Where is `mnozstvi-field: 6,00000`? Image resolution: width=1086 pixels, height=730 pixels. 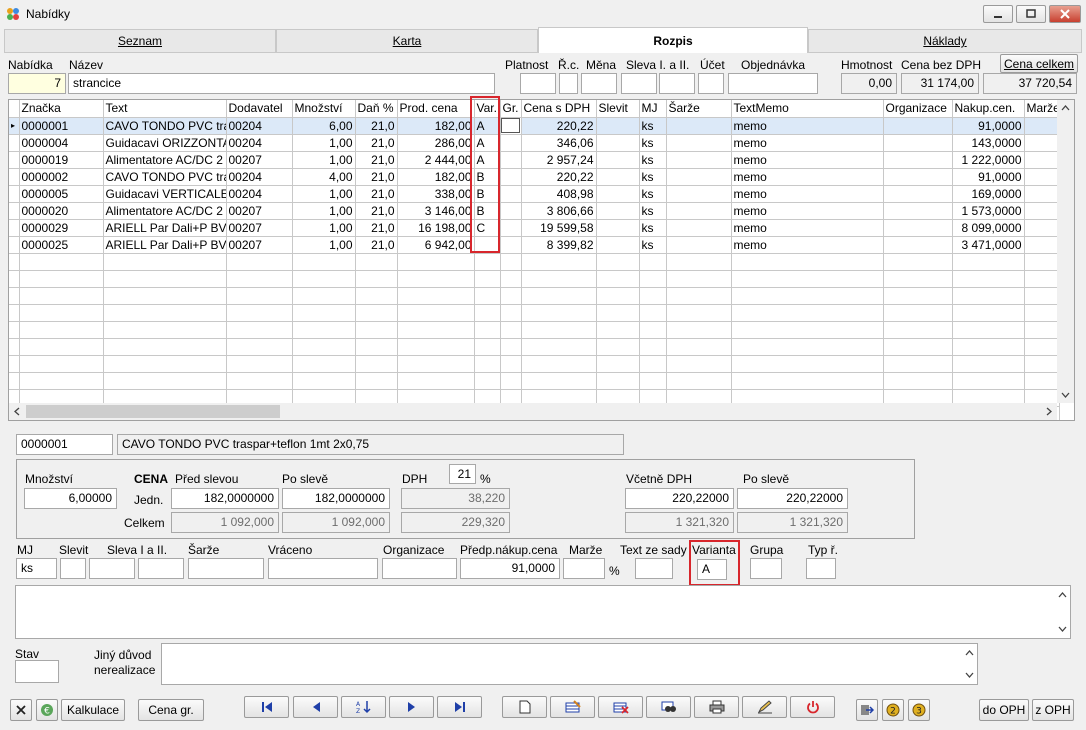 mnozstvi-field: 6,00000 is located at coordinates (70, 498).